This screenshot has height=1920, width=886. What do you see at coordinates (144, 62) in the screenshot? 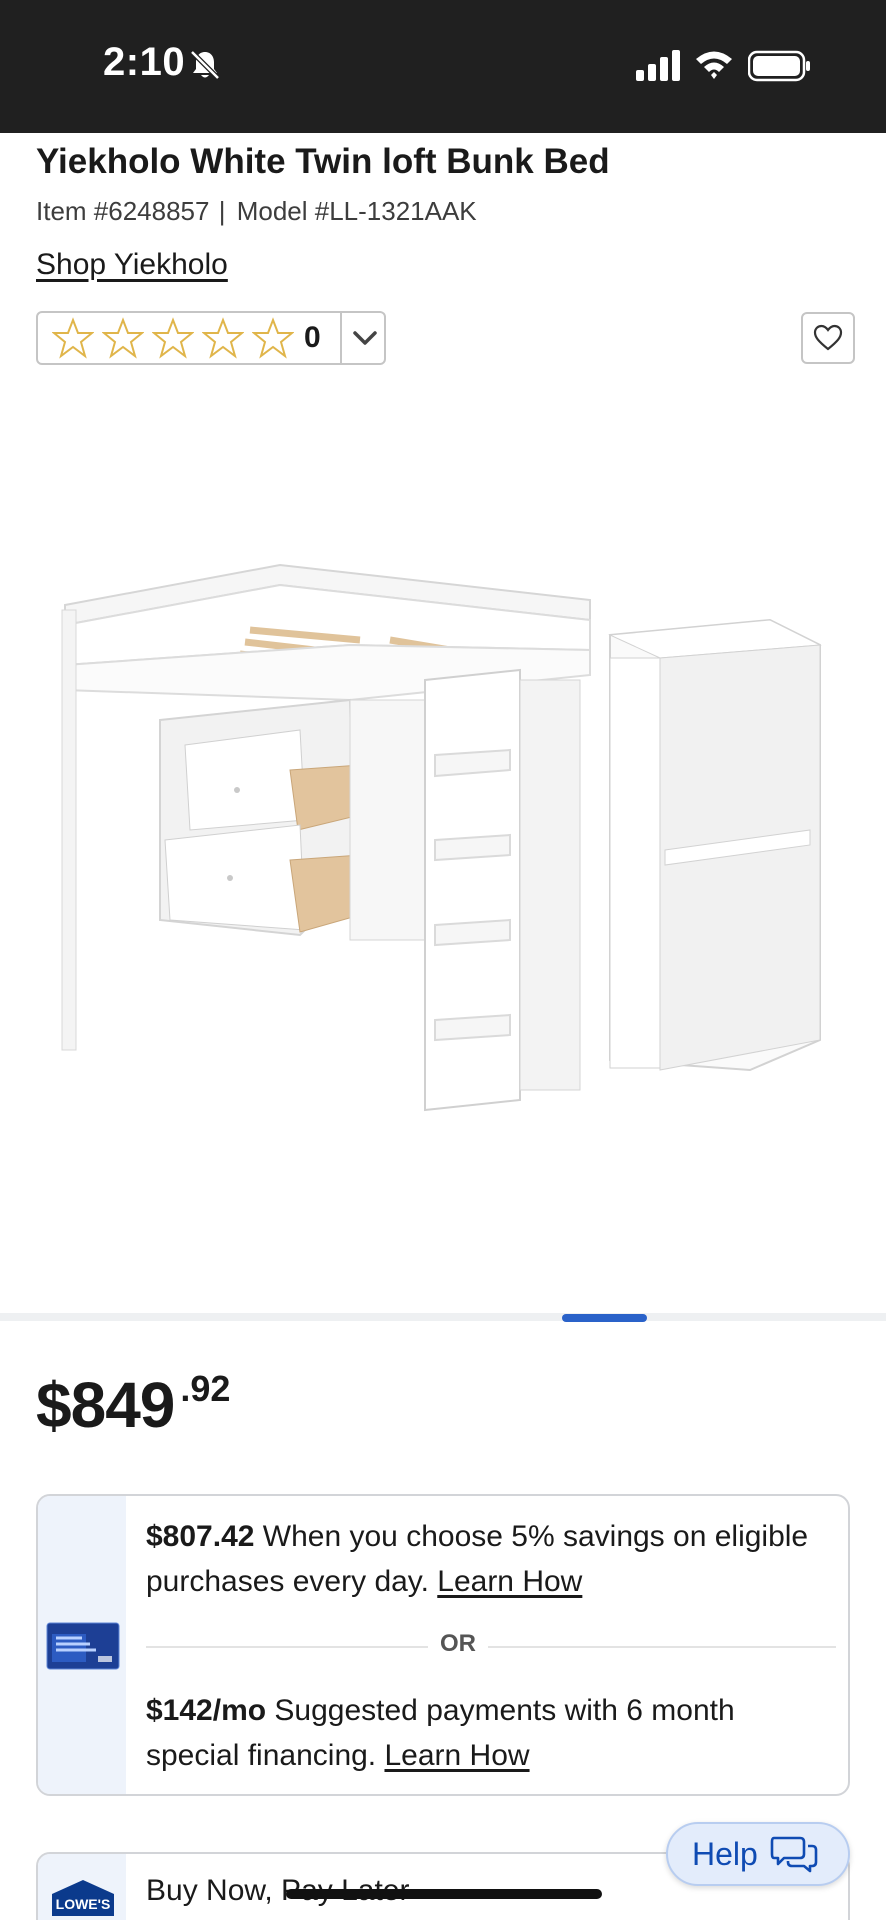
I see `status-time: 2:10` at bounding box center [144, 62].